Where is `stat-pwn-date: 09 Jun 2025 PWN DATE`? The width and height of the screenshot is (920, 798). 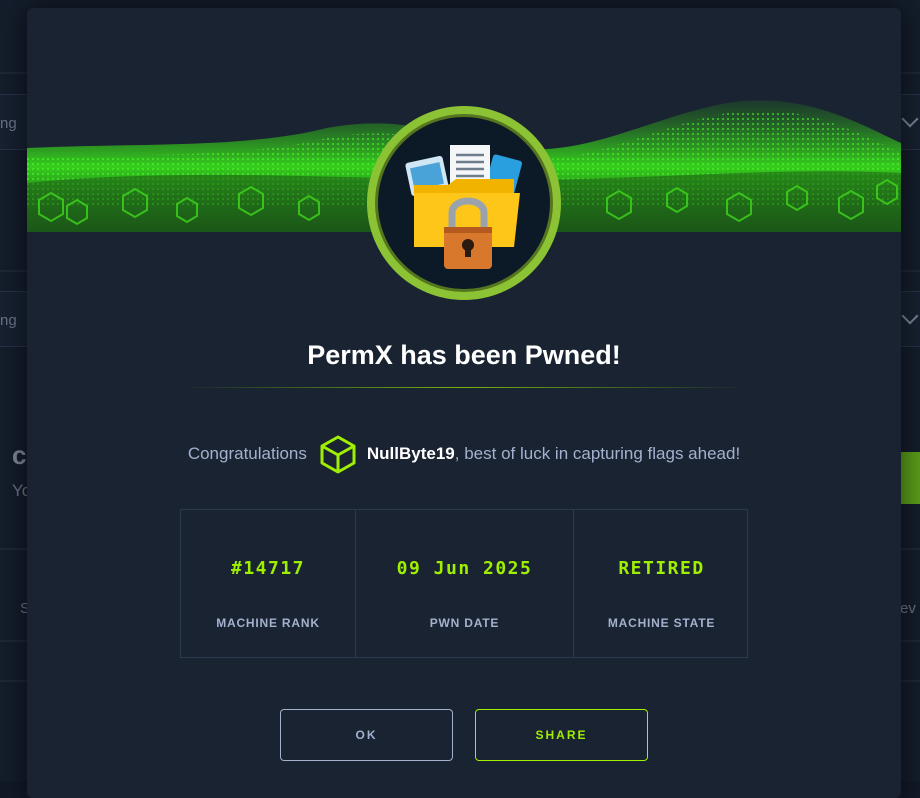 stat-pwn-date: 09 Jun 2025 PWN DATE is located at coordinates (465, 583).